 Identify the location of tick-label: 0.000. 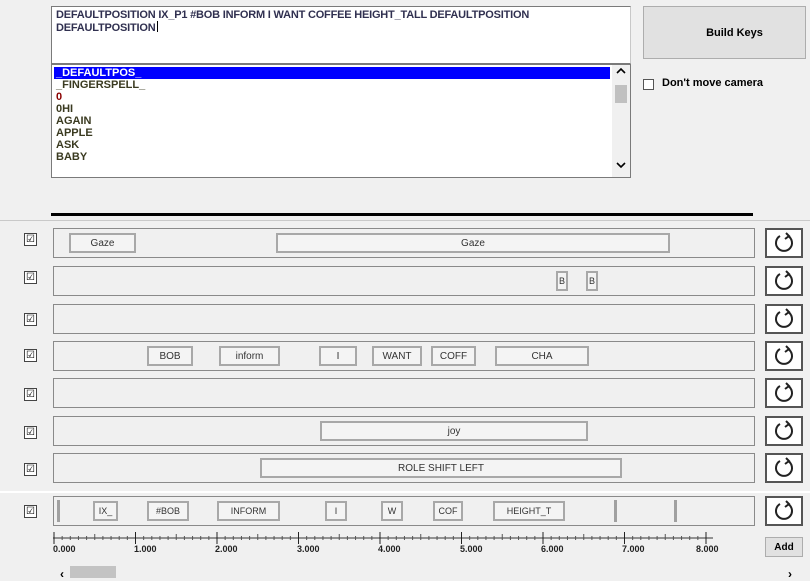
(64, 549).